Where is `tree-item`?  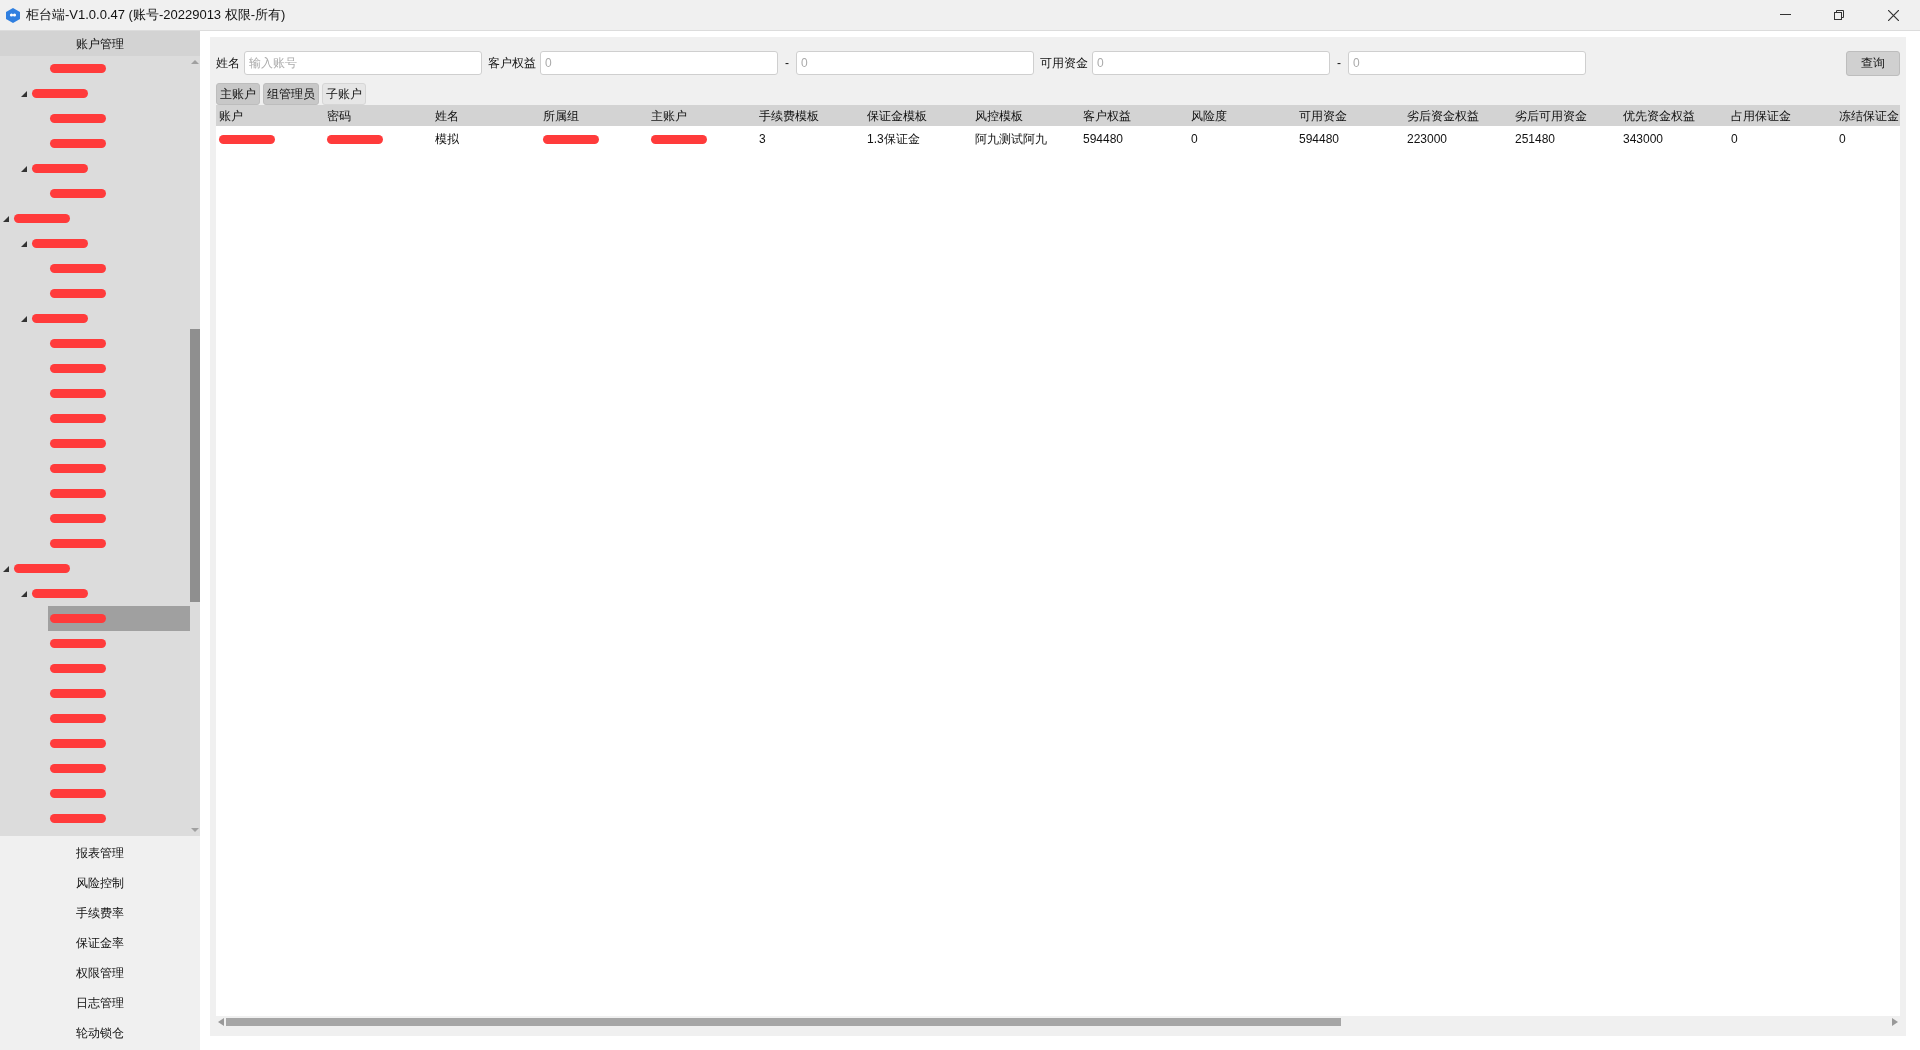
tree-item is located at coordinates (119, 618).